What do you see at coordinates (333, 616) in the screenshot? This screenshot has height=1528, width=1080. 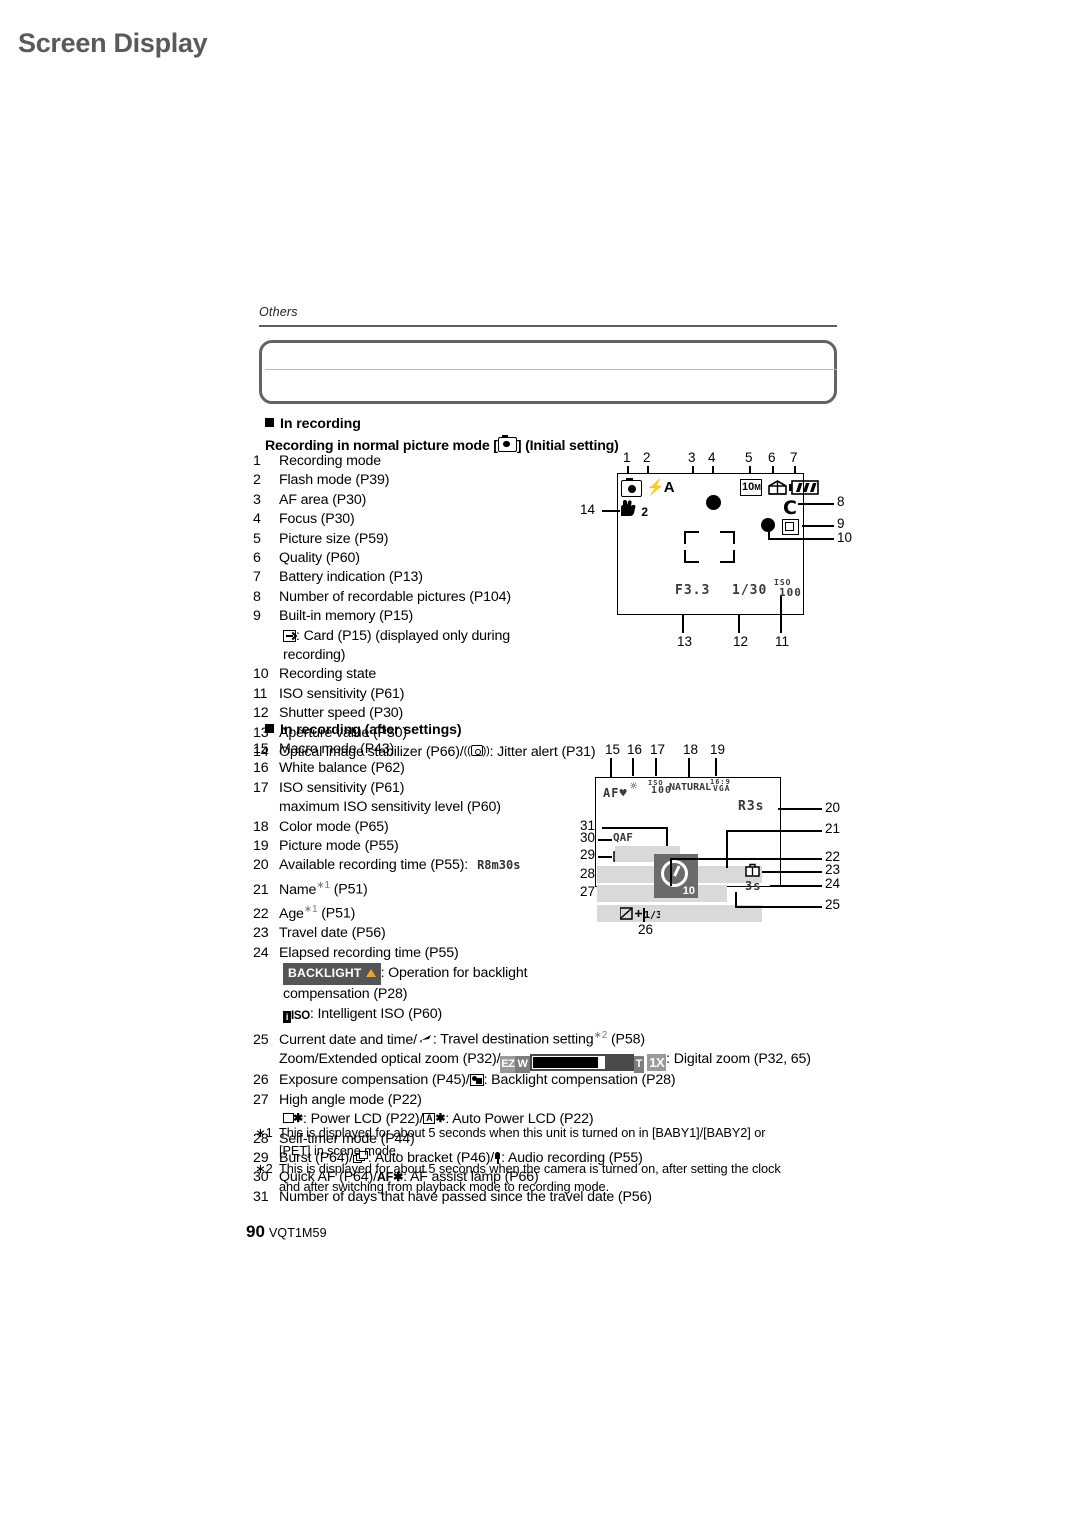 I see `list-item: 9 Built-in memory (P15)` at bounding box center [333, 616].